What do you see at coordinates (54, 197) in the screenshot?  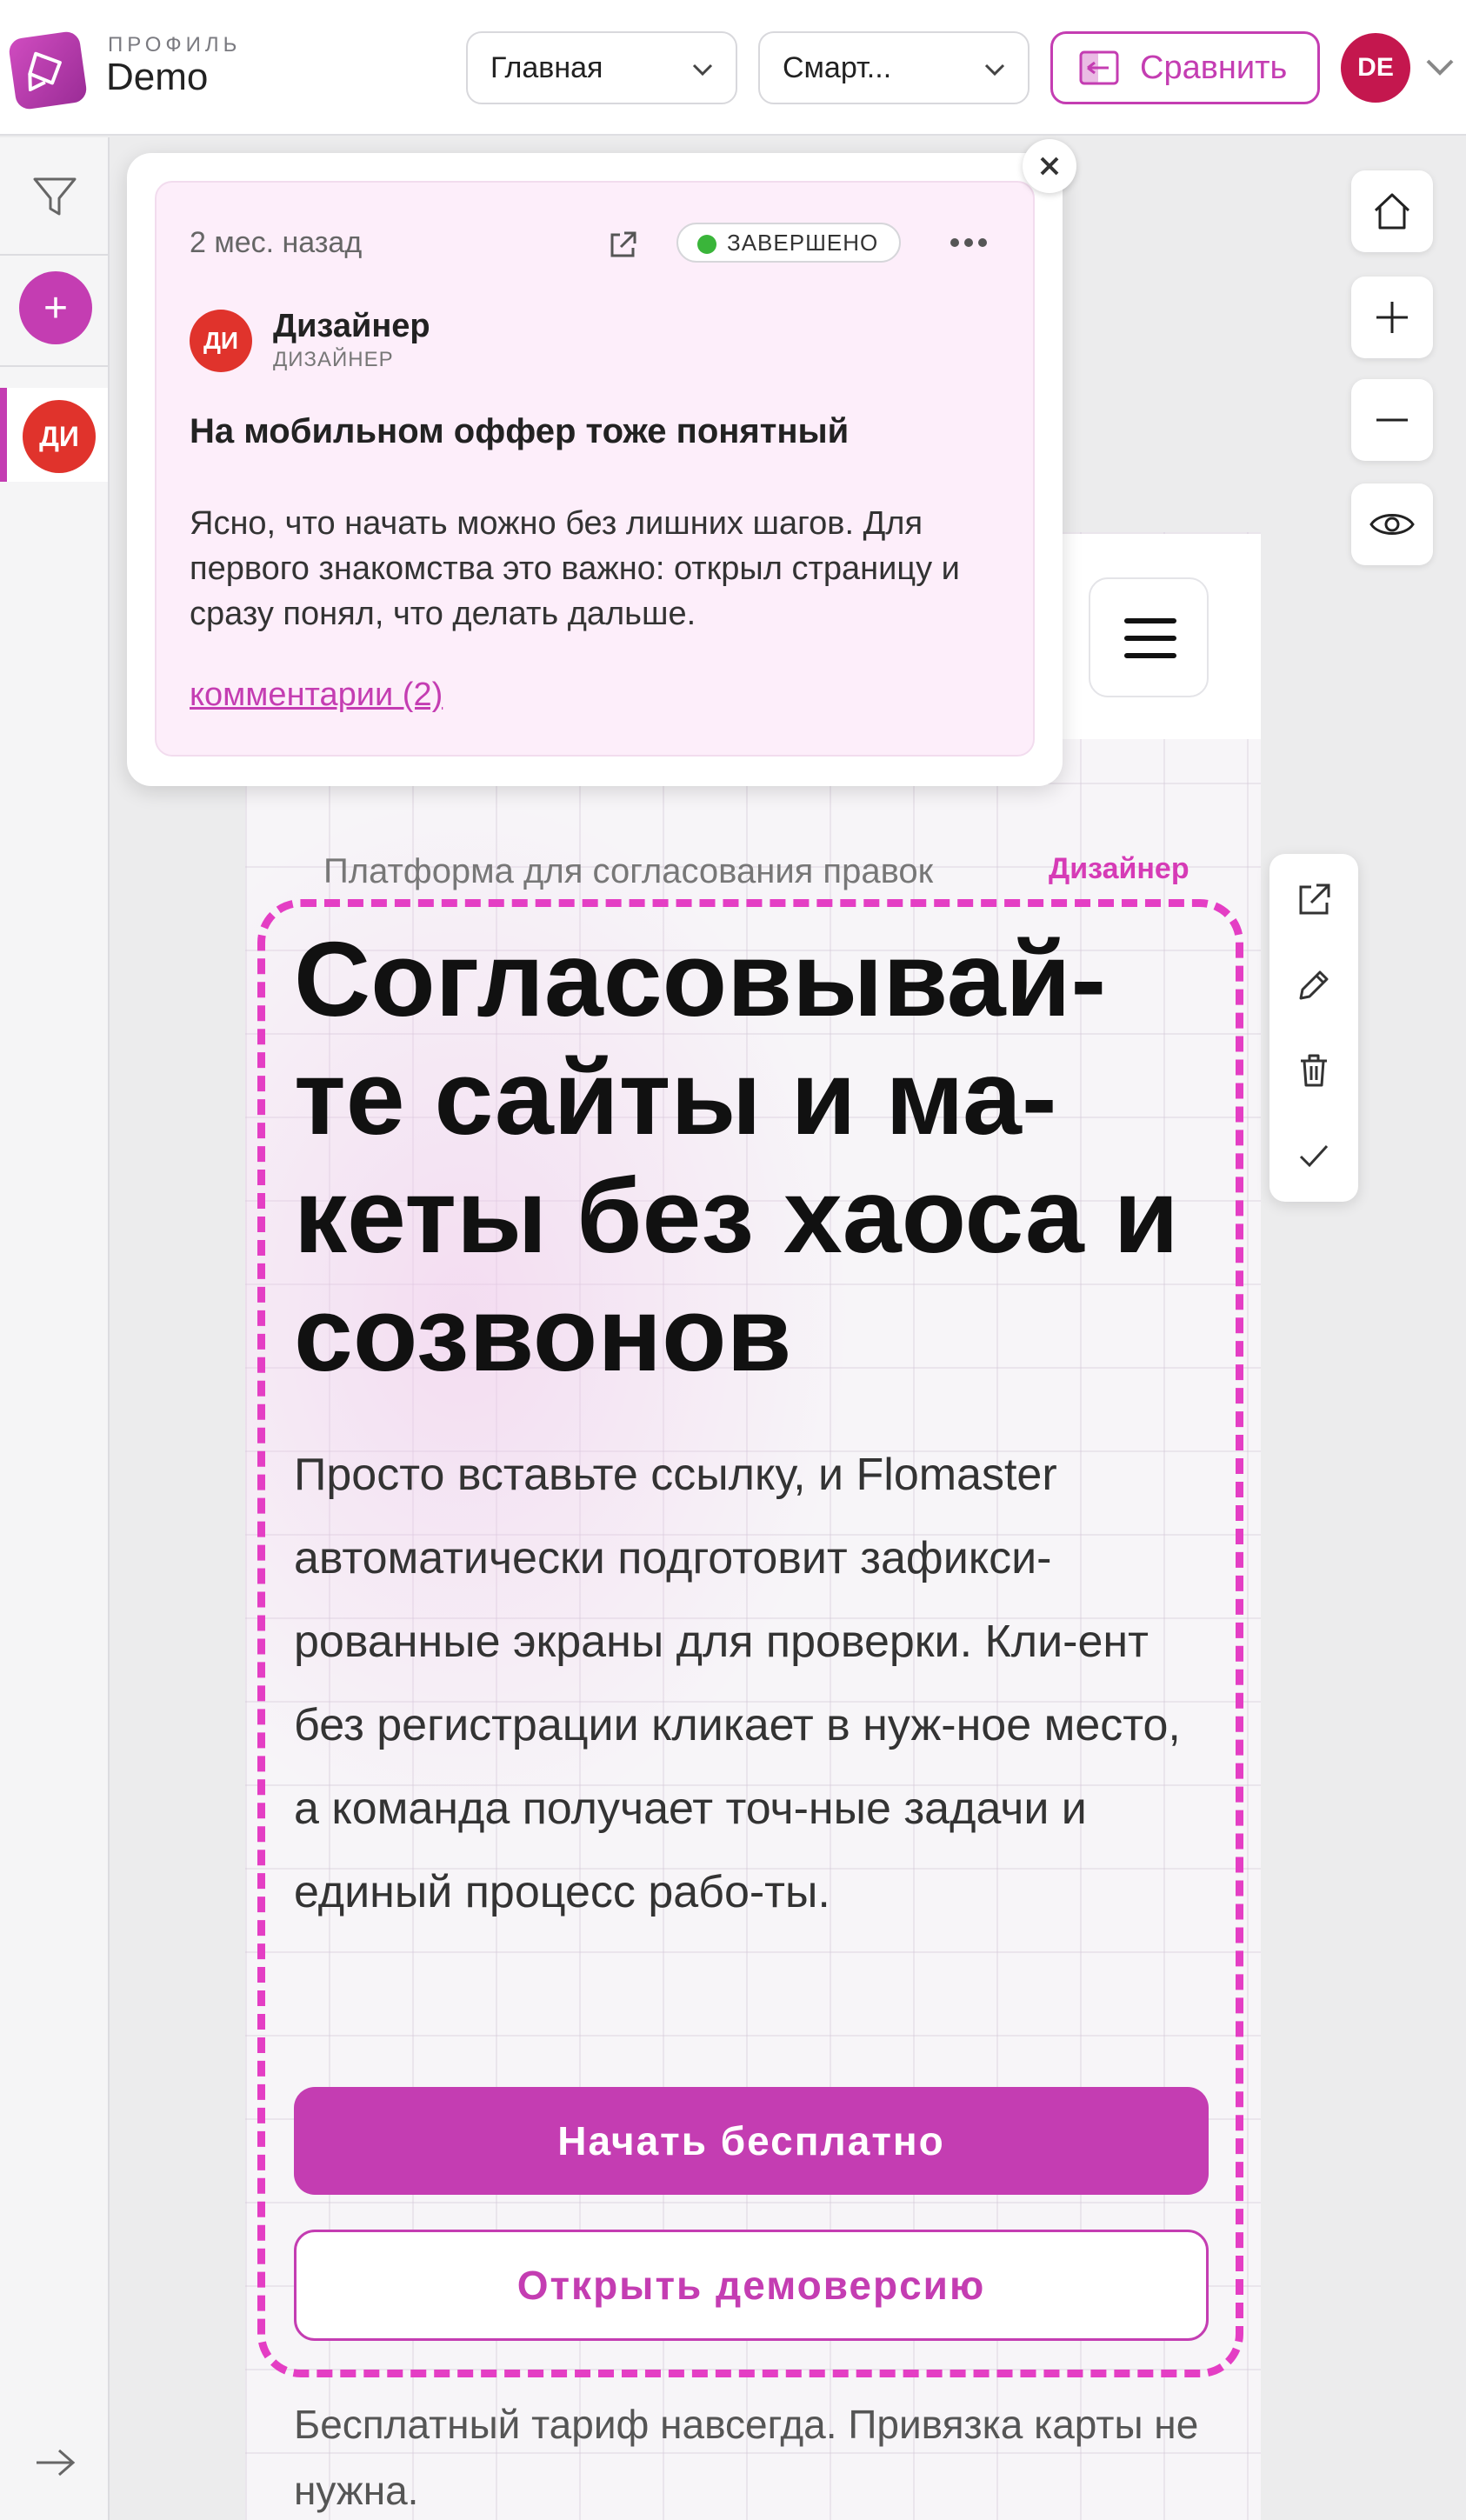 I see `filter-icon` at bounding box center [54, 197].